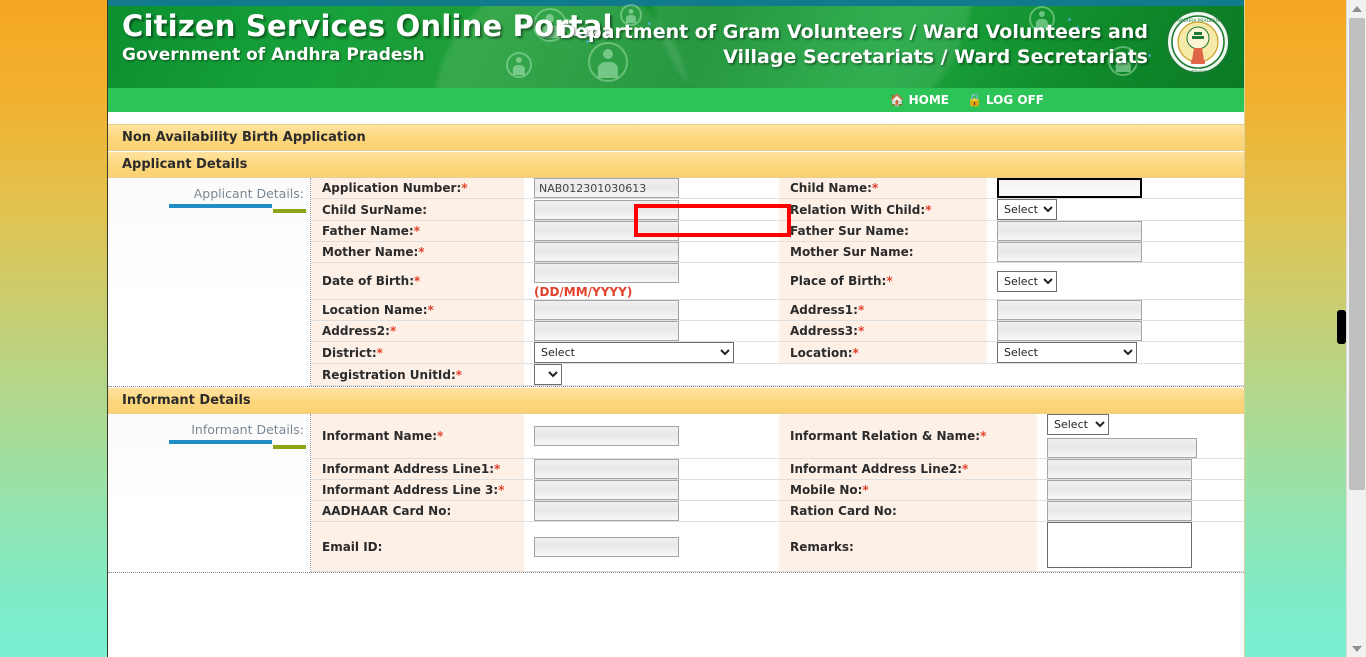  I want to click on location-name-input, so click(606, 310).